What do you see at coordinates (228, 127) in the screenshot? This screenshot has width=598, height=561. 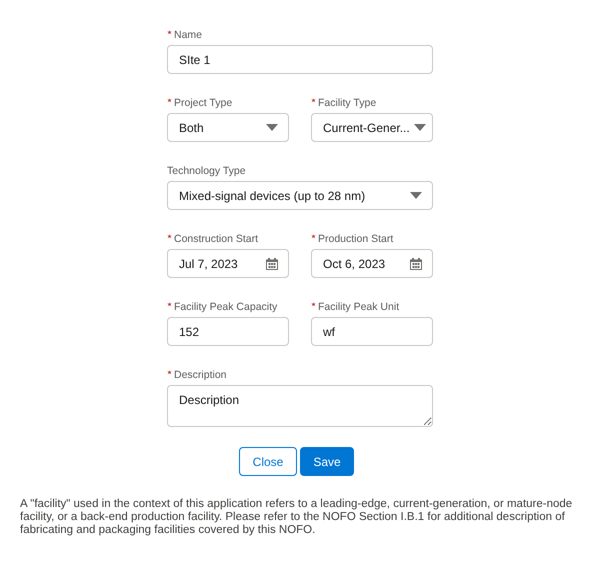 I see `dropdown: Both` at bounding box center [228, 127].